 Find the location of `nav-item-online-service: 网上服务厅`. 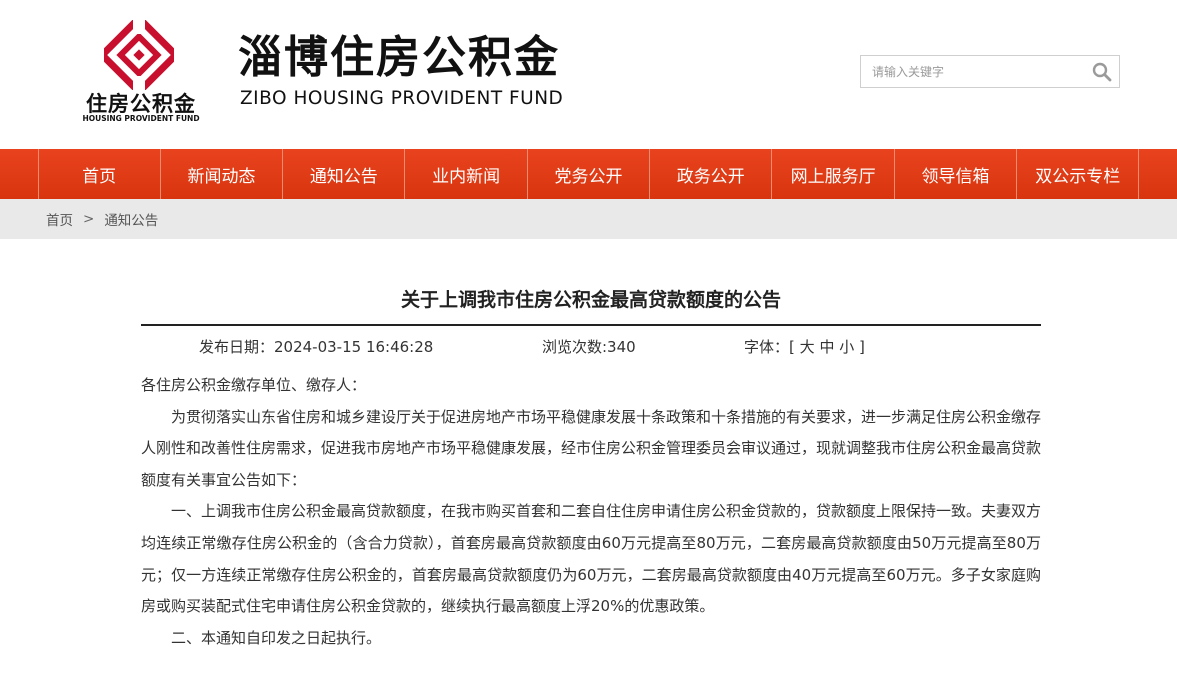

nav-item-online-service: 网上服务厅 is located at coordinates (833, 174).